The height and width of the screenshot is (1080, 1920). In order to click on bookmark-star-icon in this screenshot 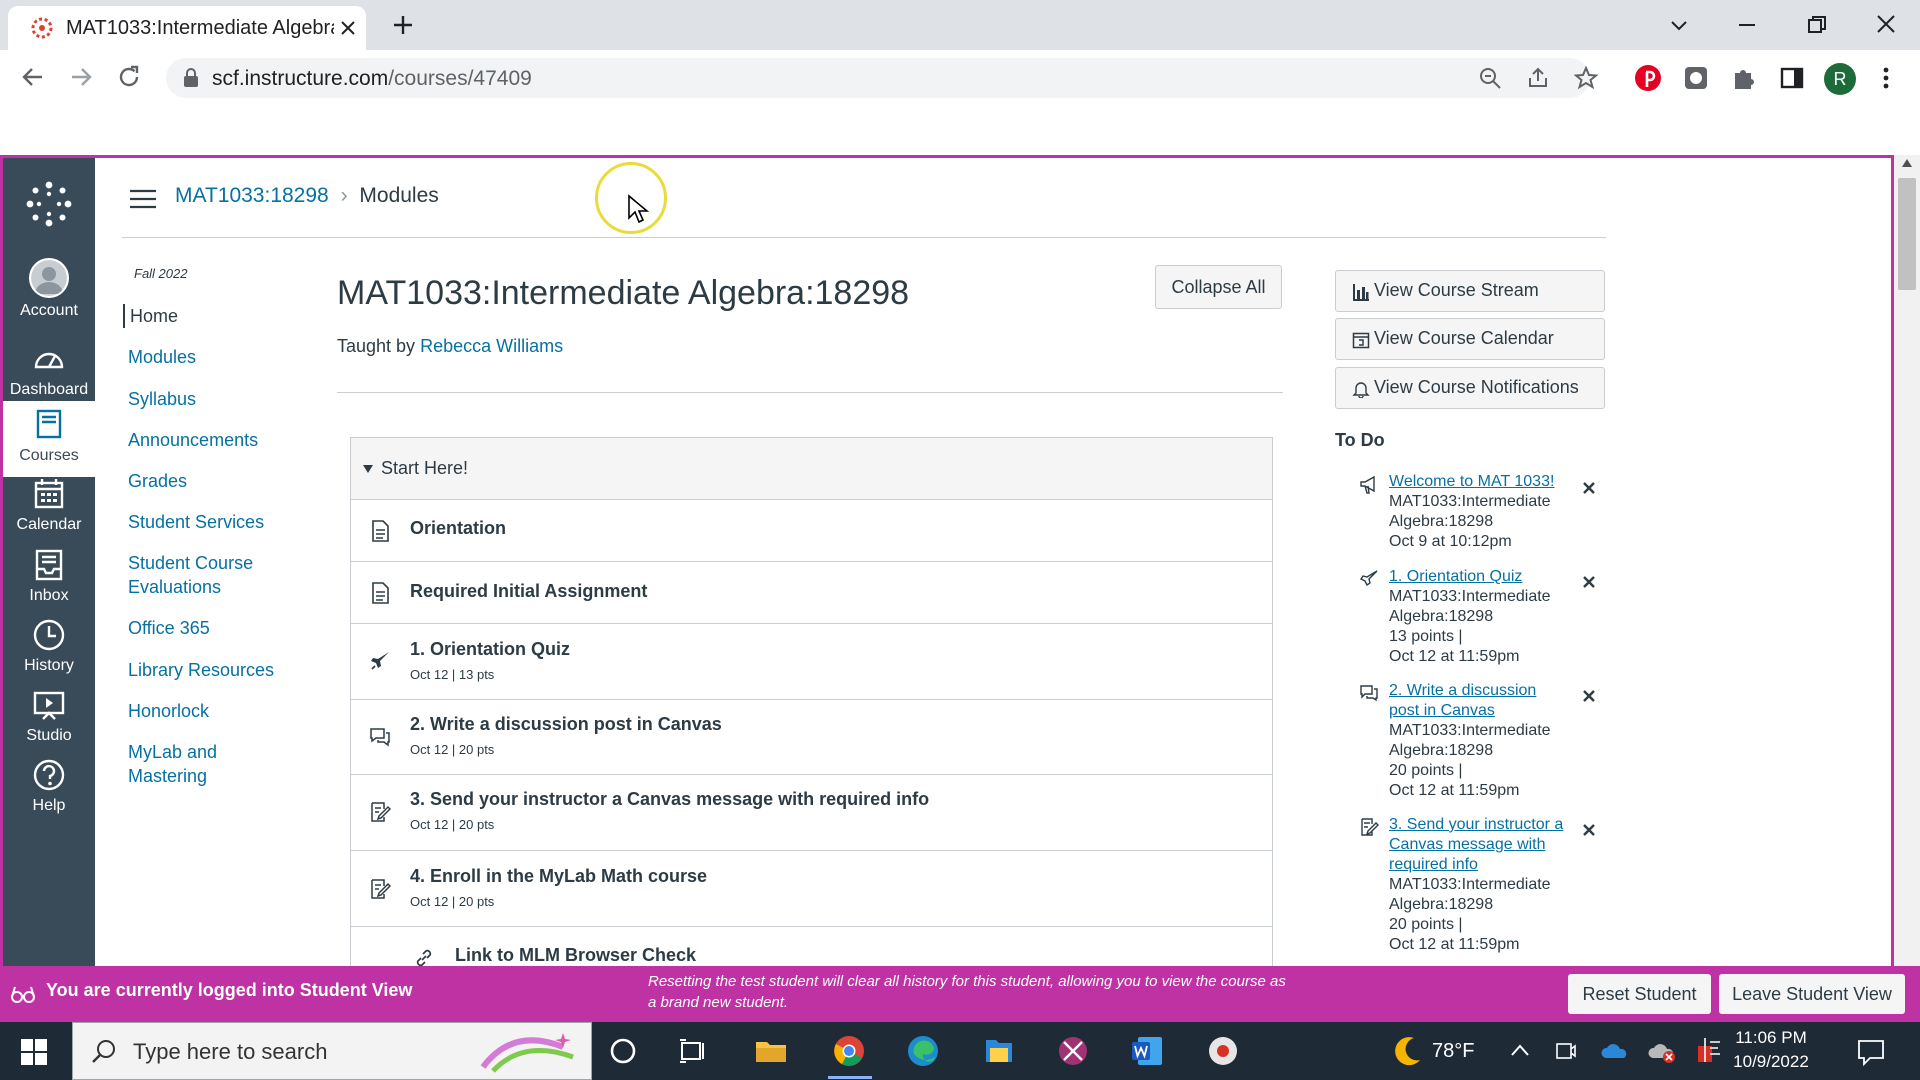, I will do `click(1586, 78)`.